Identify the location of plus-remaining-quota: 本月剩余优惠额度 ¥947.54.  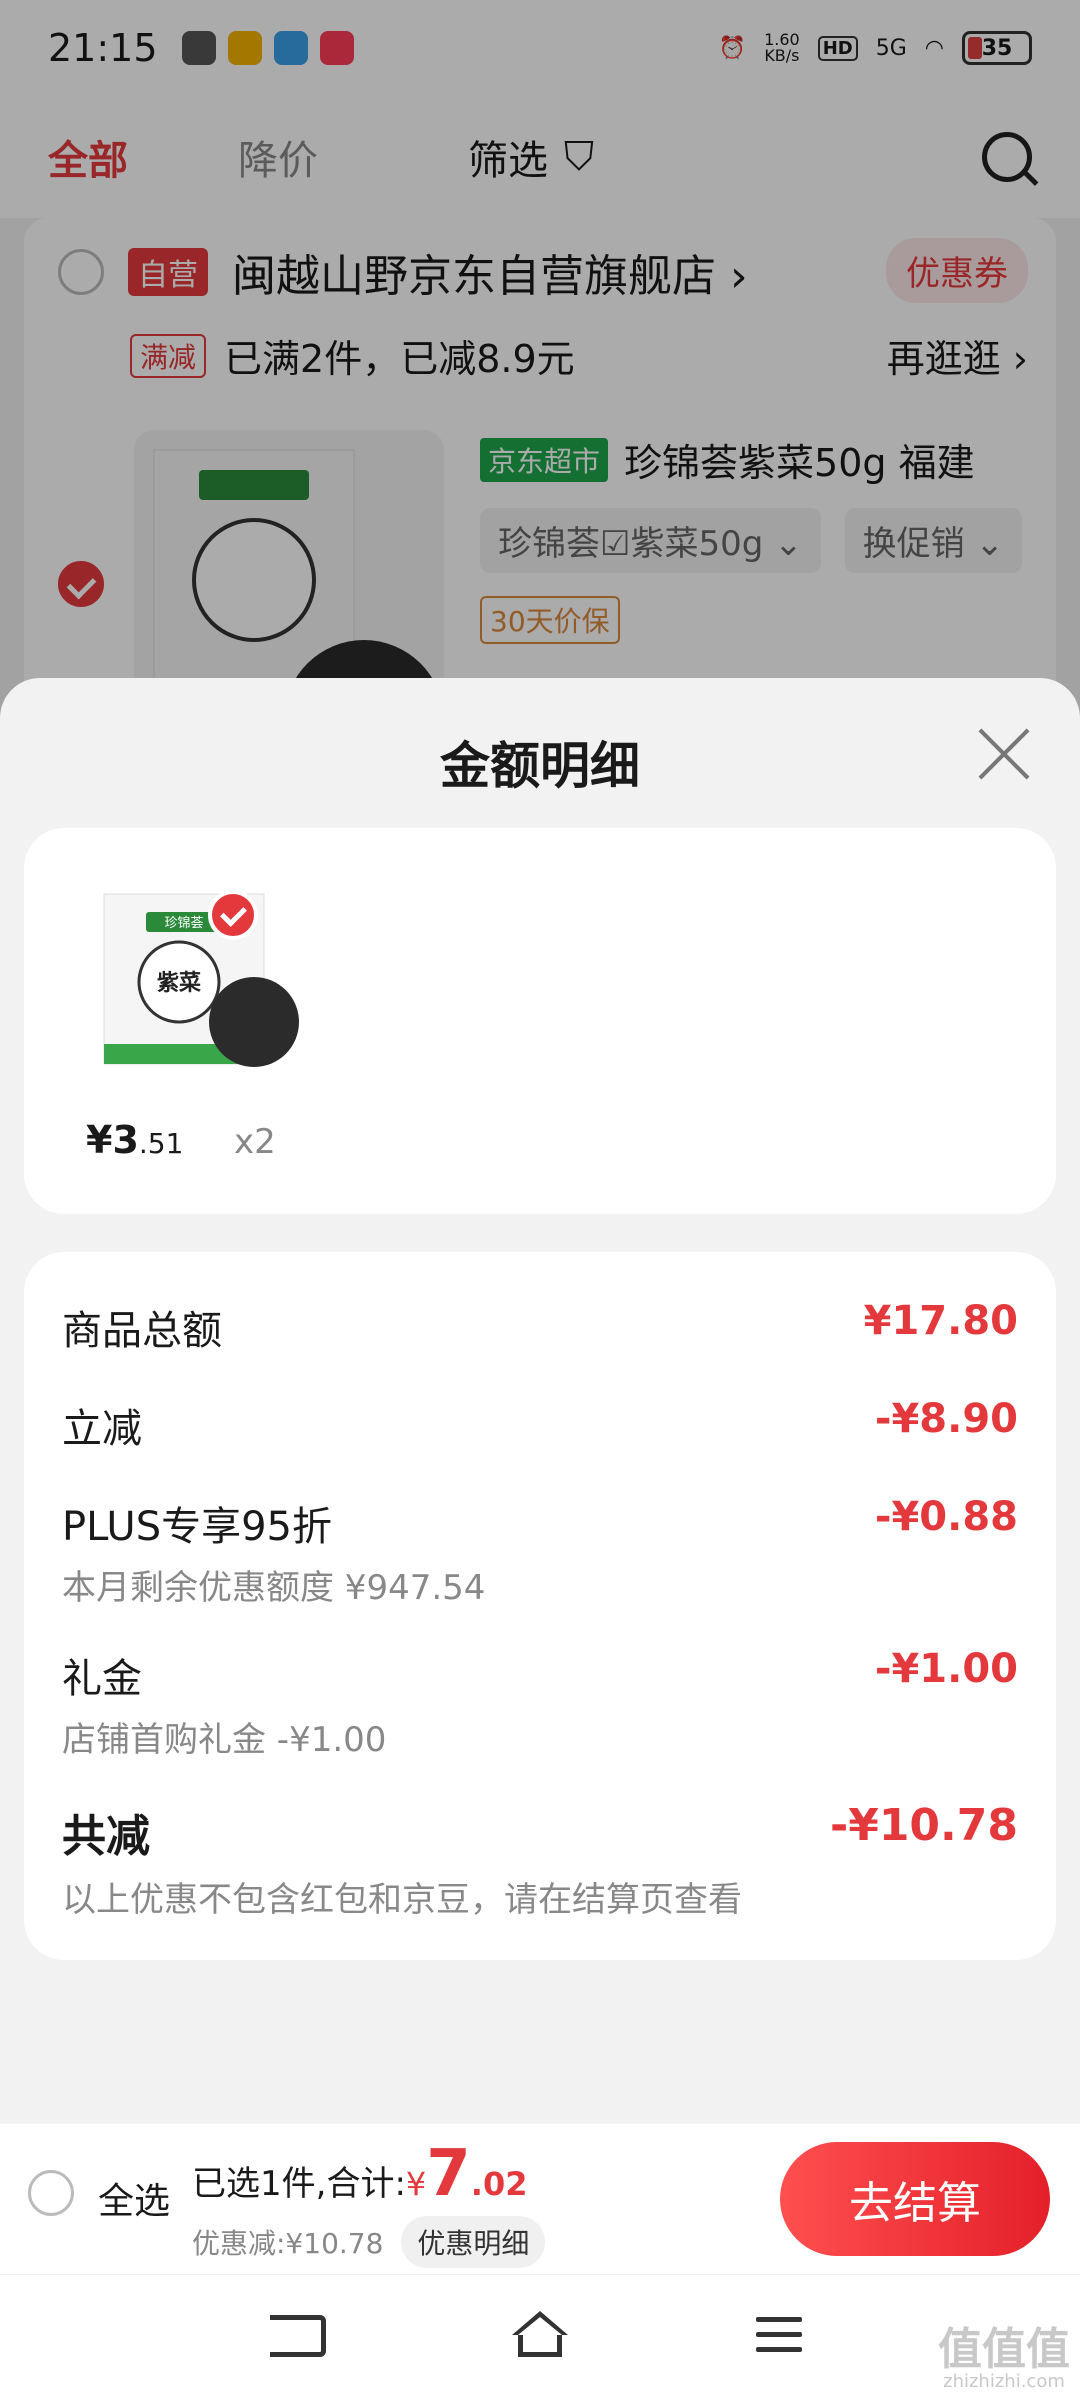
(274, 1588).